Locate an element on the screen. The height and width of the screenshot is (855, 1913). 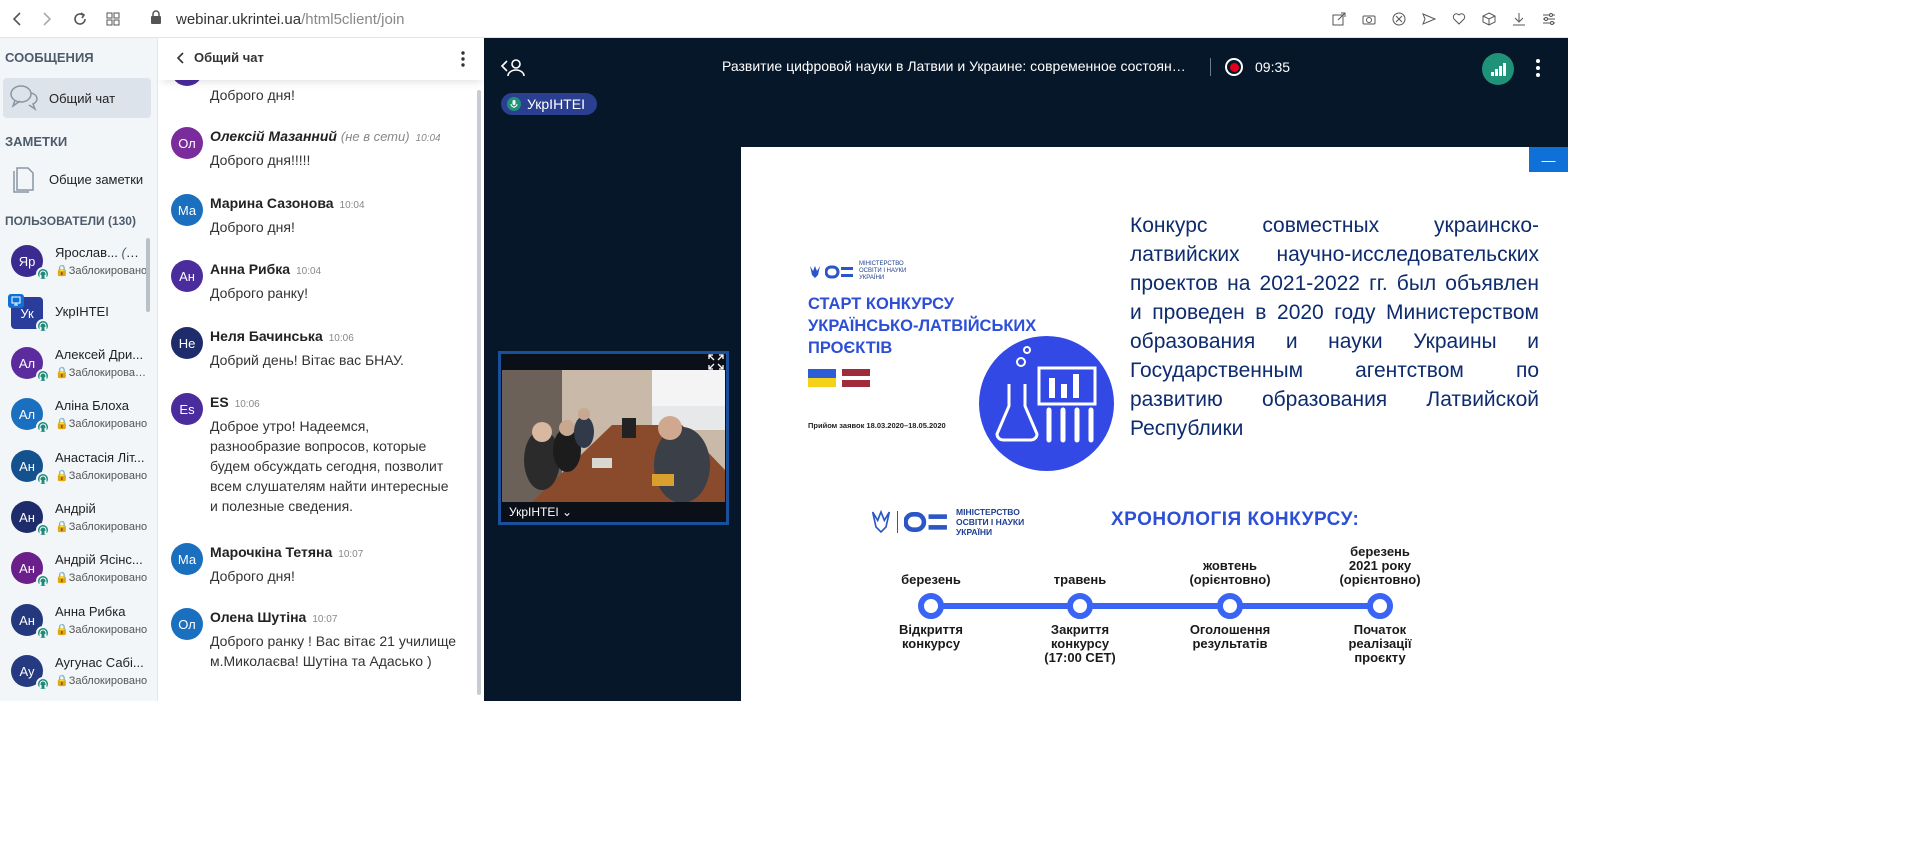
user-list-item: Ук УкрІНТЕІ is located at coordinates (75, 313).